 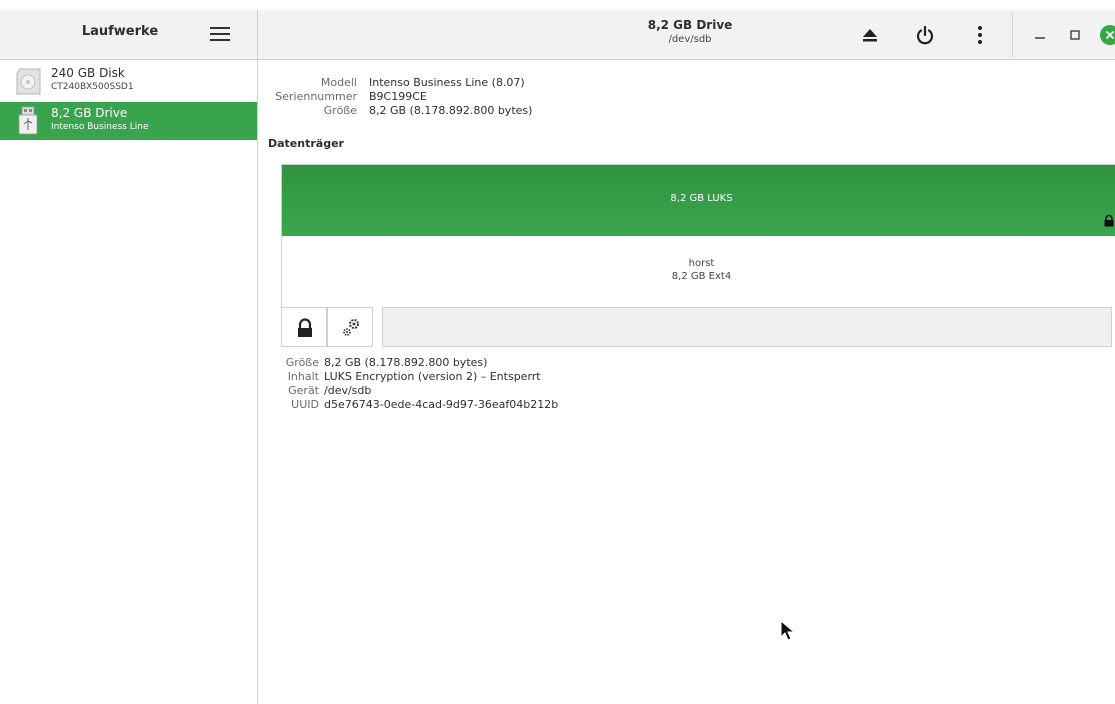 I want to click on lock-volume-button, so click(x=304, y=327).